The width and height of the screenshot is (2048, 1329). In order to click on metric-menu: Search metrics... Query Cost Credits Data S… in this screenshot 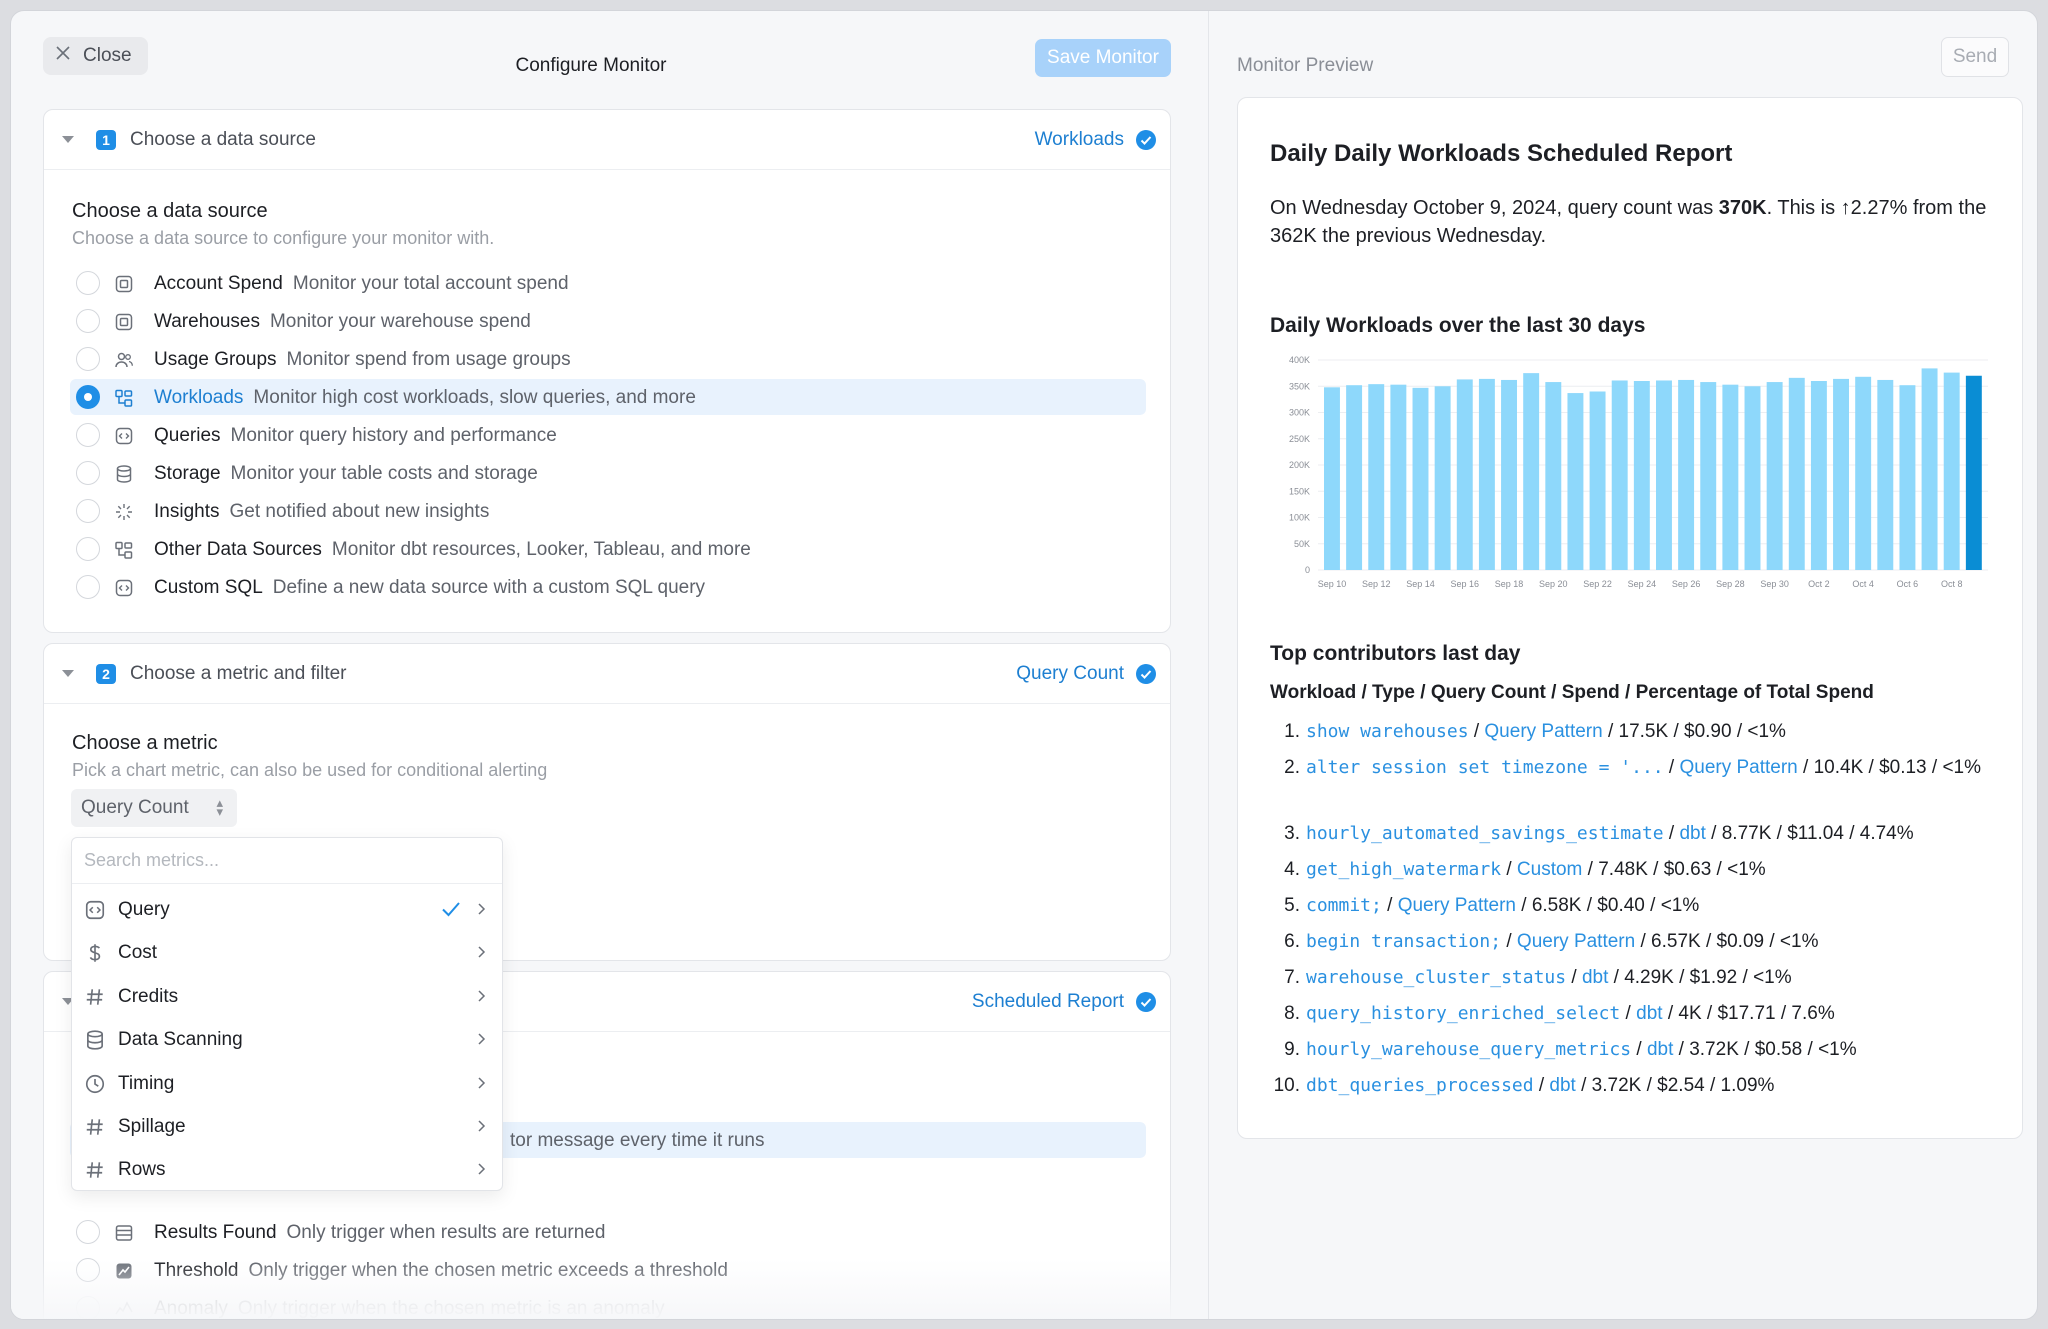, I will do `click(287, 1014)`.